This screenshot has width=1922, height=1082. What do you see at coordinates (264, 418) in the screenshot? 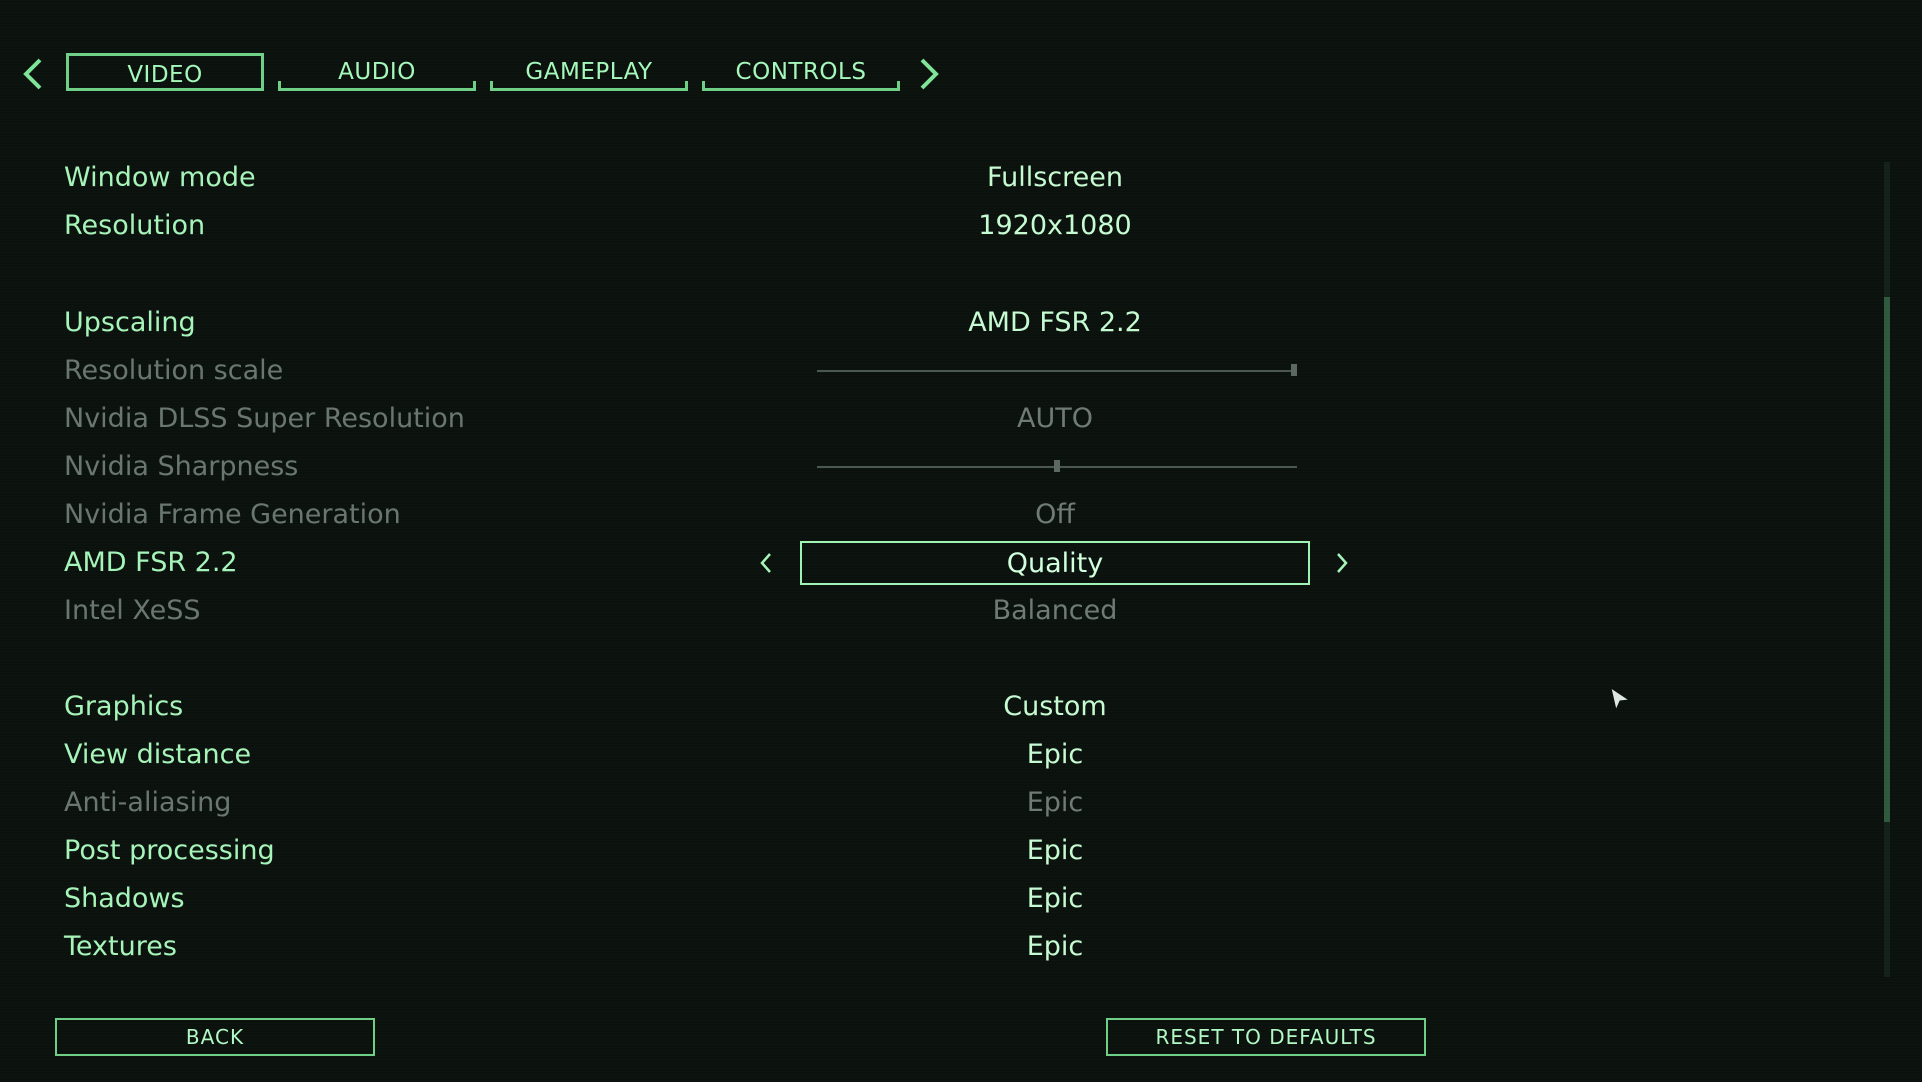
I see `setting-label: Nvidia DLSS Super Resolution` at bounding box center [264, 418].